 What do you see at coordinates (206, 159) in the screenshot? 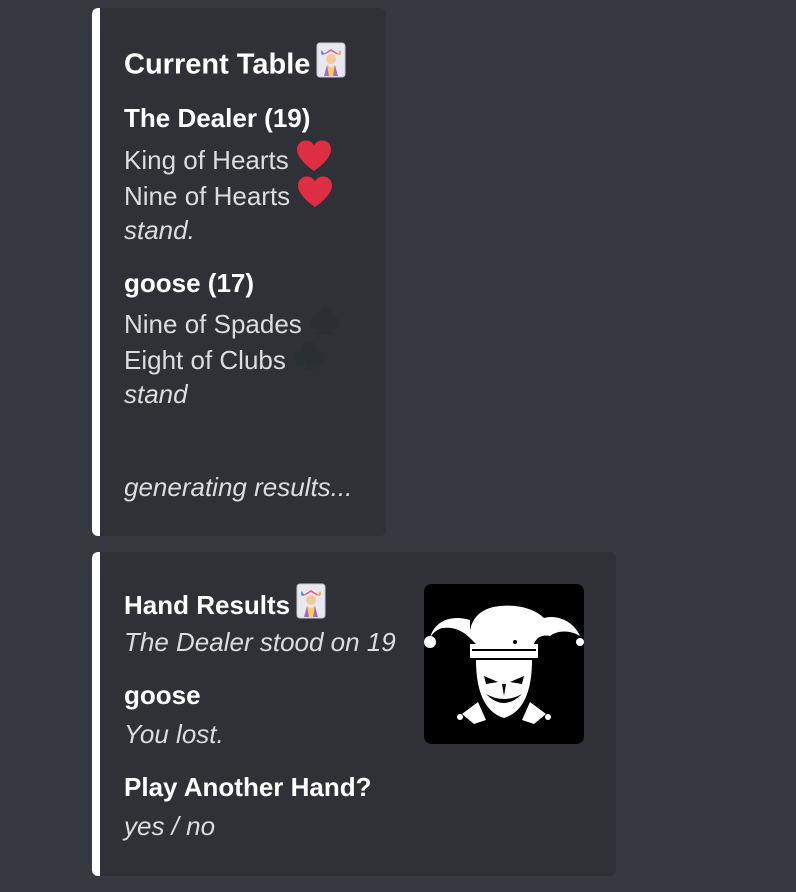
I see `dealer-card-1-text: King of Hearts` at bounding box center [206, 159].